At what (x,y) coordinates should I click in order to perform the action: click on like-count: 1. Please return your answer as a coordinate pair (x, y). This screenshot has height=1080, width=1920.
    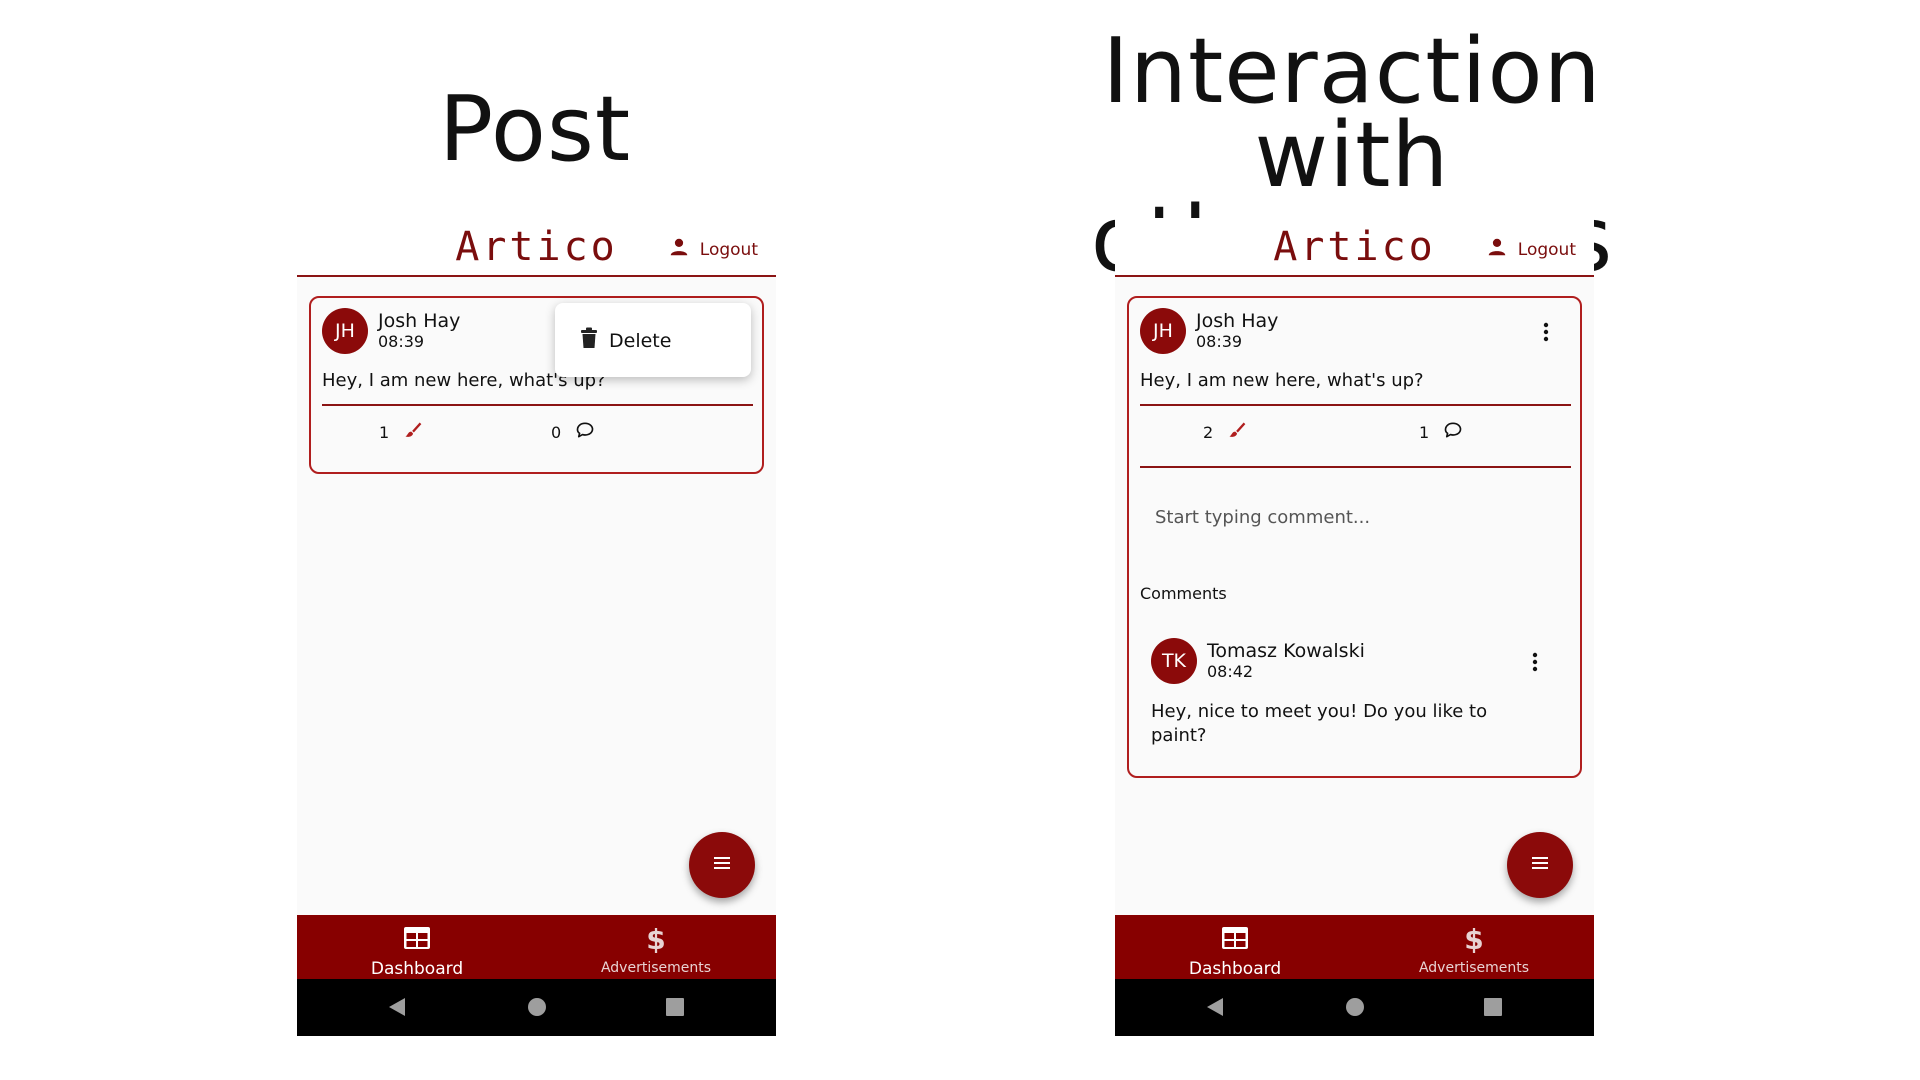
    Looking at the image, I should click on (384, 432).